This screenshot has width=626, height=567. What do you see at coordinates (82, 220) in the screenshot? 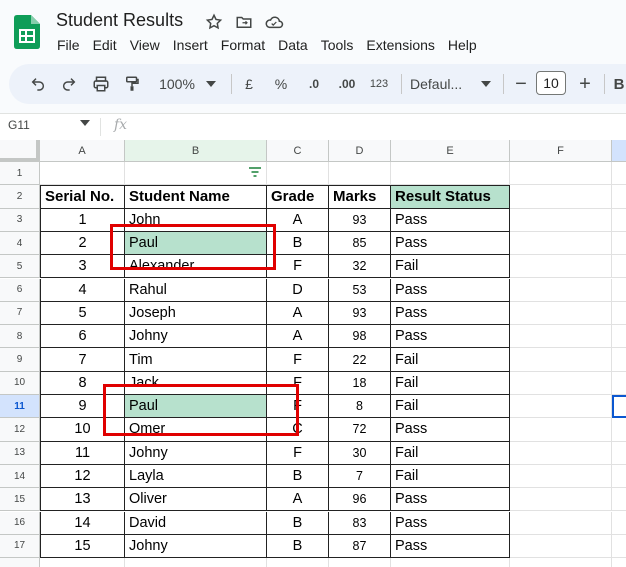
I see `cell-serial: 1` at bounding box center [82, 220].